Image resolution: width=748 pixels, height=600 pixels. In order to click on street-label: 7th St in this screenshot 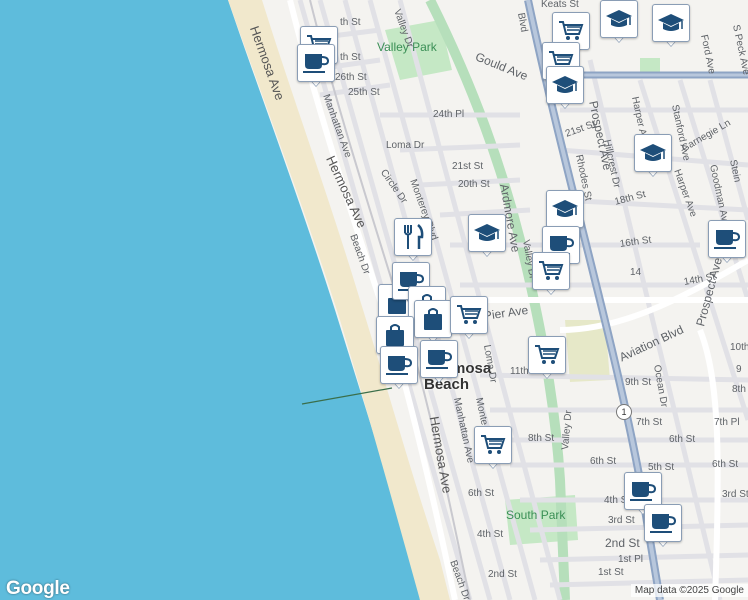, I will do `click(649, 422)`.